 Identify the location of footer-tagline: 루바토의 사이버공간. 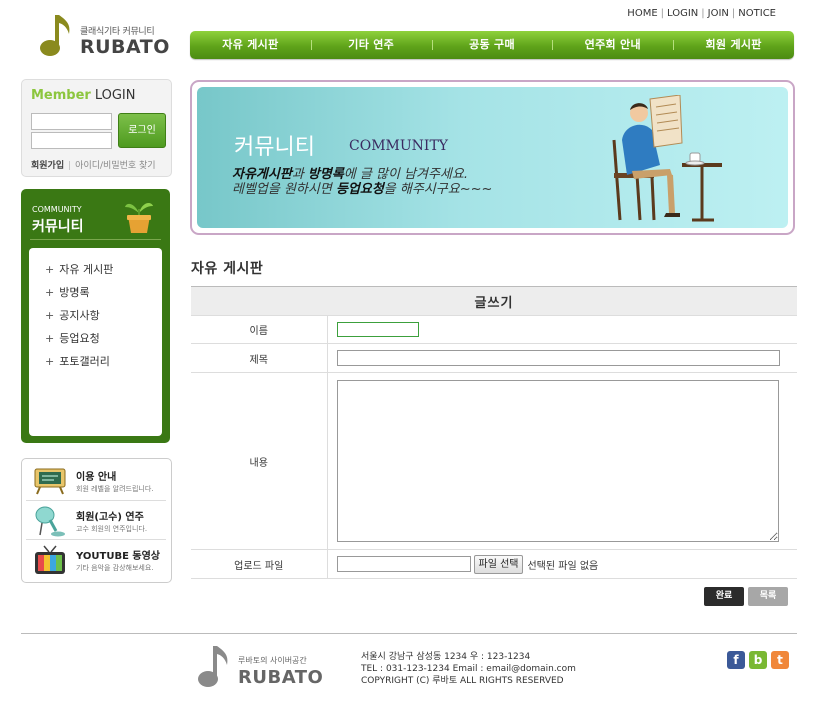
(272, 660).